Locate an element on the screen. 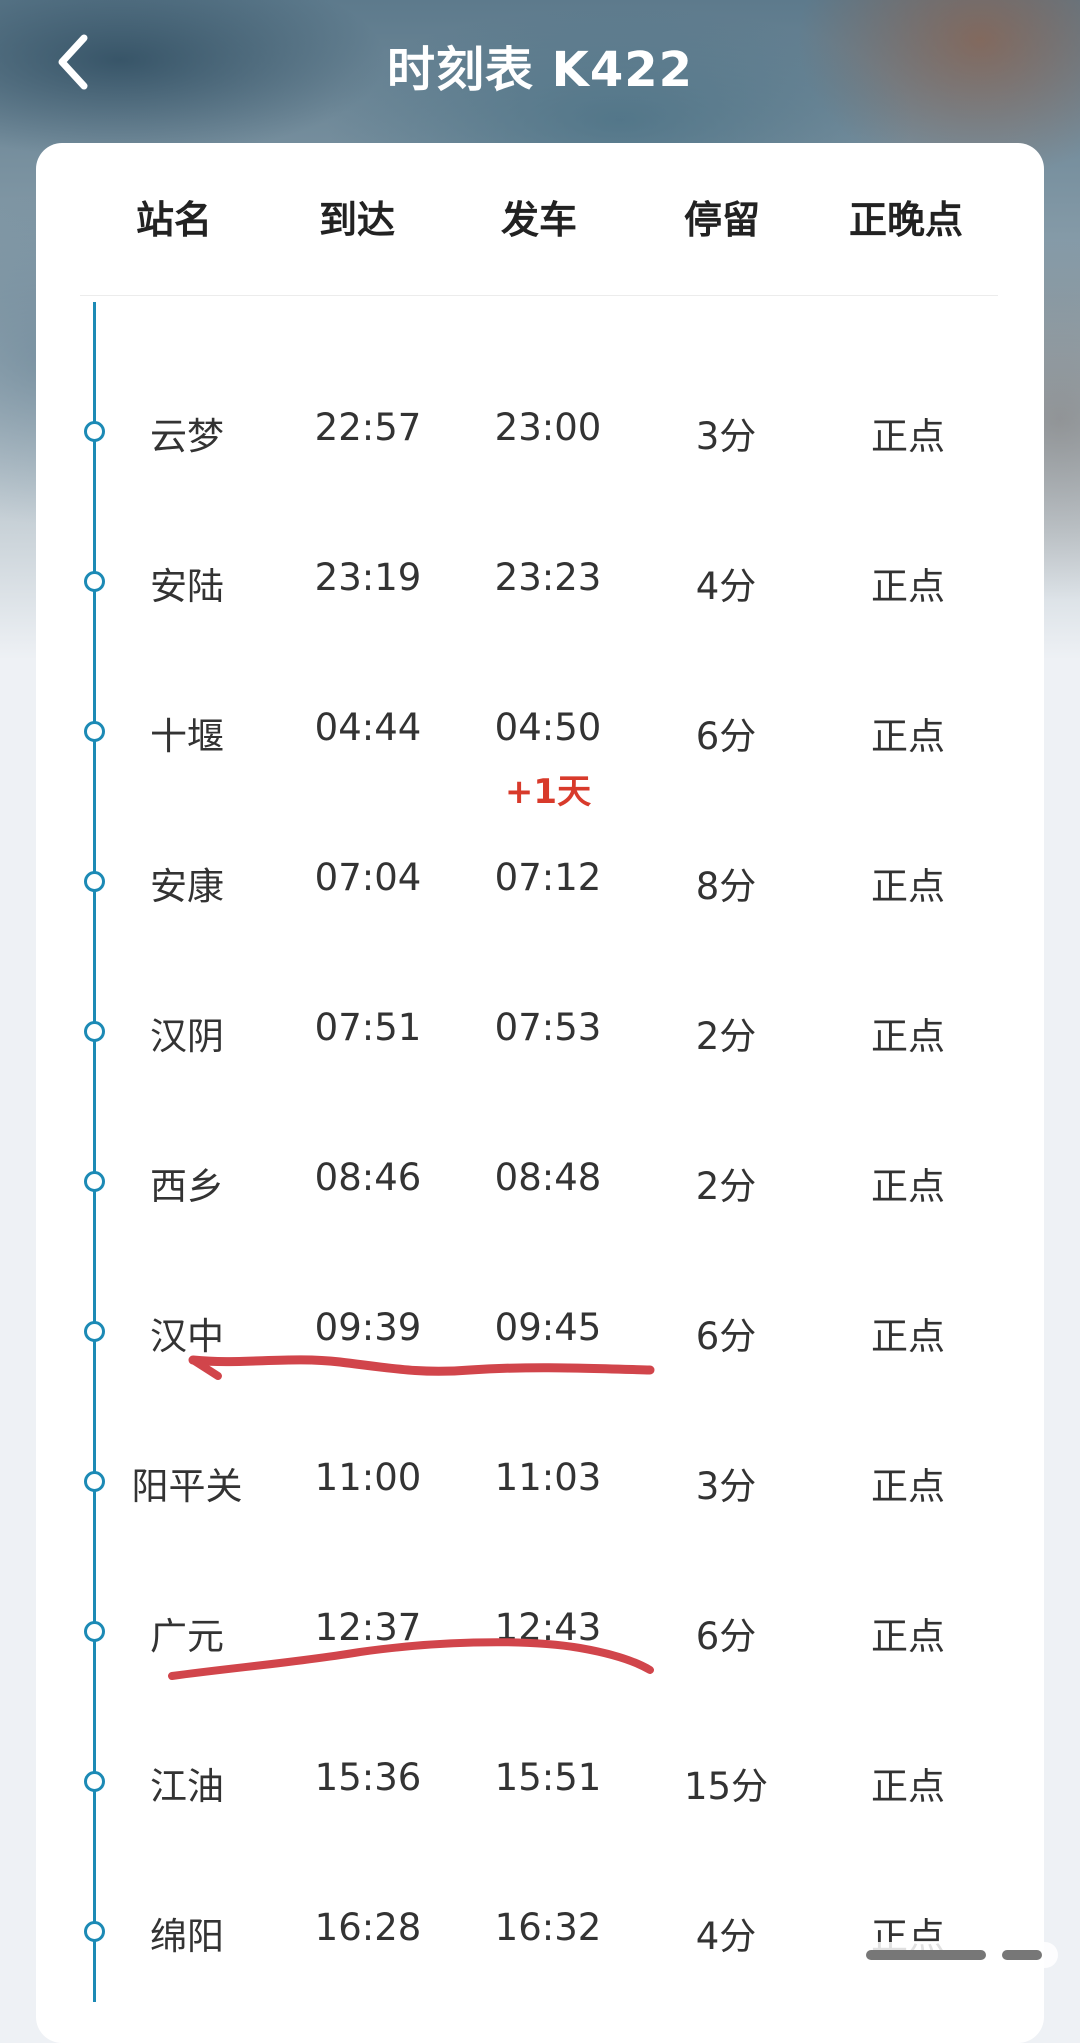 Image resolution: width=1080 pixels, height=2043 pixels. station-row: 汉中 09:39 09:45 6分 正点 is located at coordinates (540, 1335).